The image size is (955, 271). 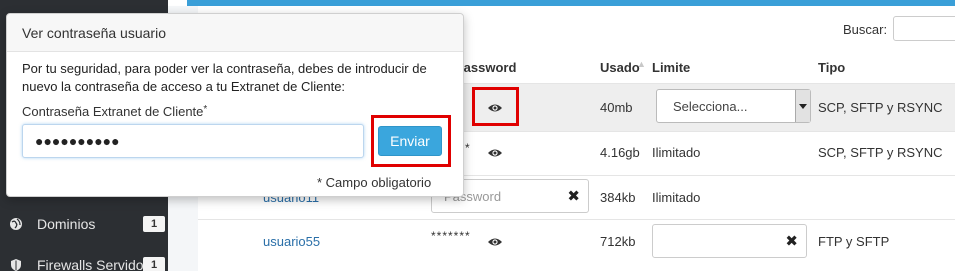 What do you see at coordinates (16, 224) in the screenshot?
I see `globe-icon` at bounding box center [16, 224].